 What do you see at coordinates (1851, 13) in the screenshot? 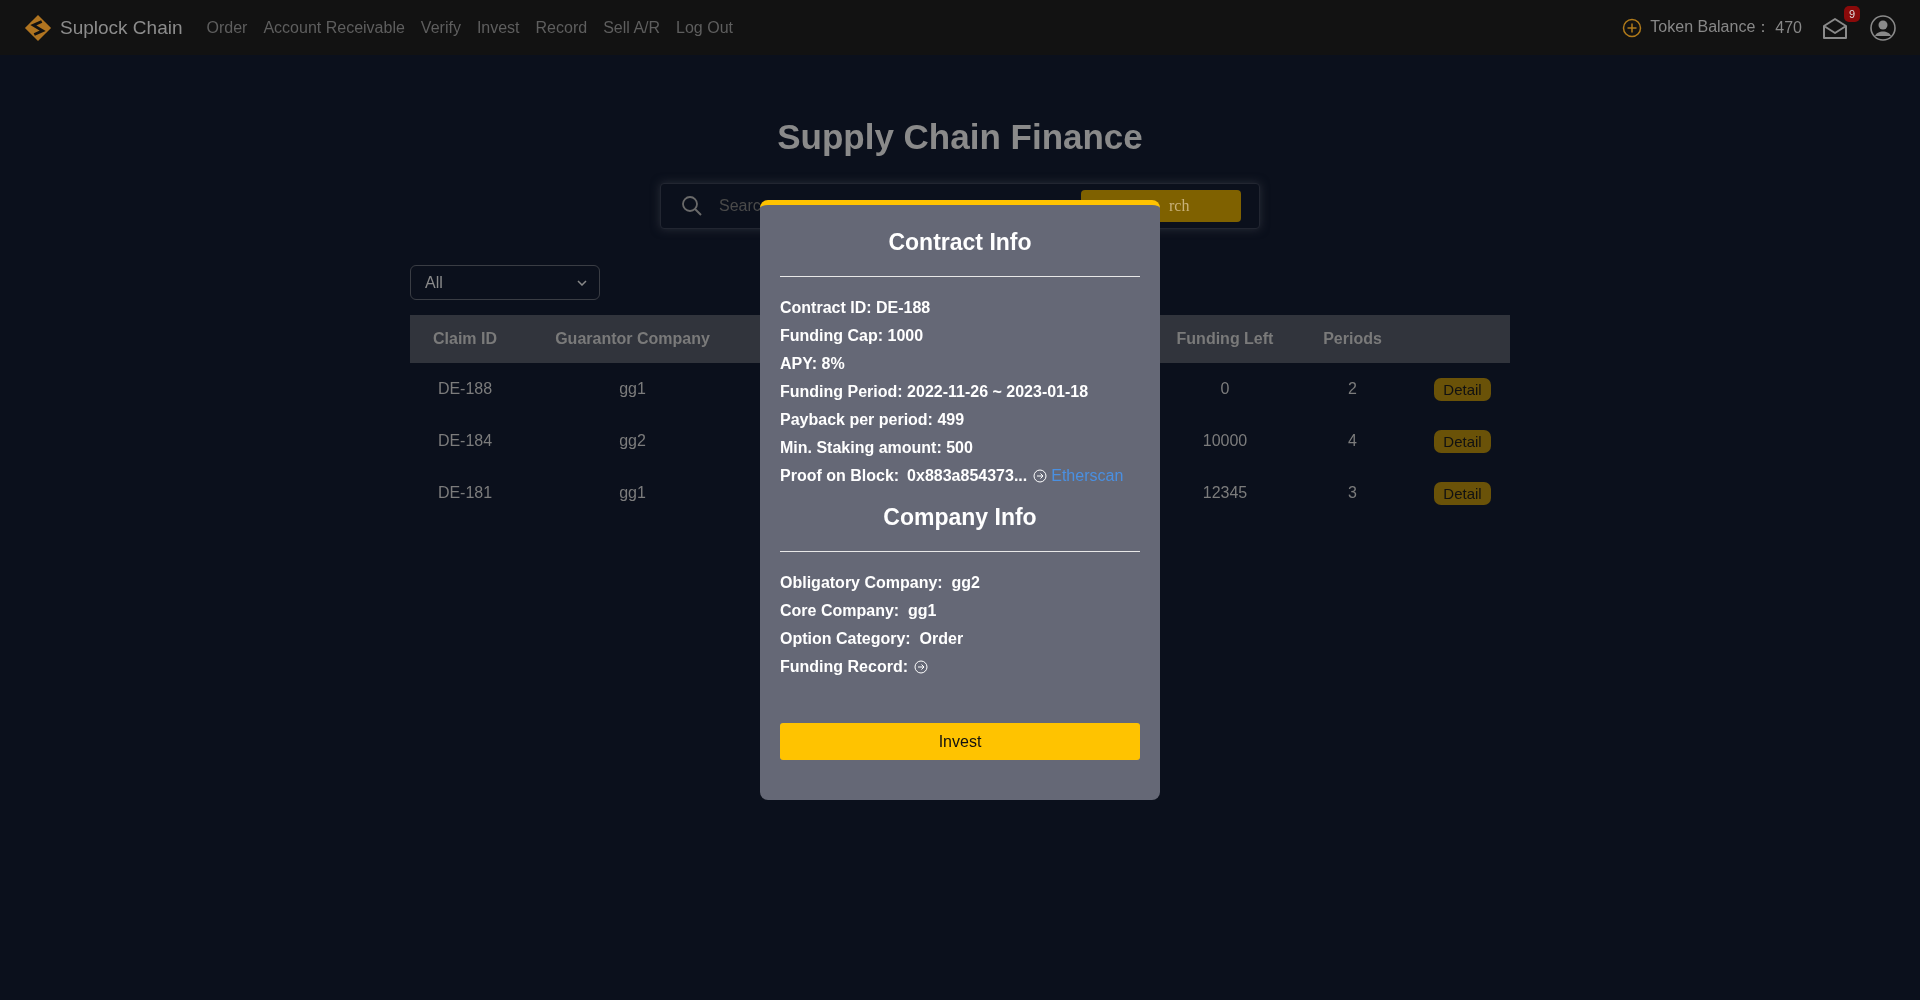
I see `notification-badge: 9` at bounding box center [1851, 13].